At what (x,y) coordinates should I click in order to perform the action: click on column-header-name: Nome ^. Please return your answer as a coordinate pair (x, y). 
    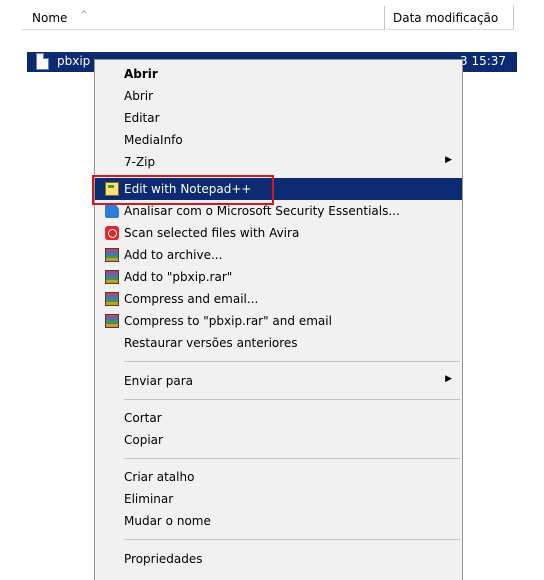
    Looking at the image, I should click on (203, 18).